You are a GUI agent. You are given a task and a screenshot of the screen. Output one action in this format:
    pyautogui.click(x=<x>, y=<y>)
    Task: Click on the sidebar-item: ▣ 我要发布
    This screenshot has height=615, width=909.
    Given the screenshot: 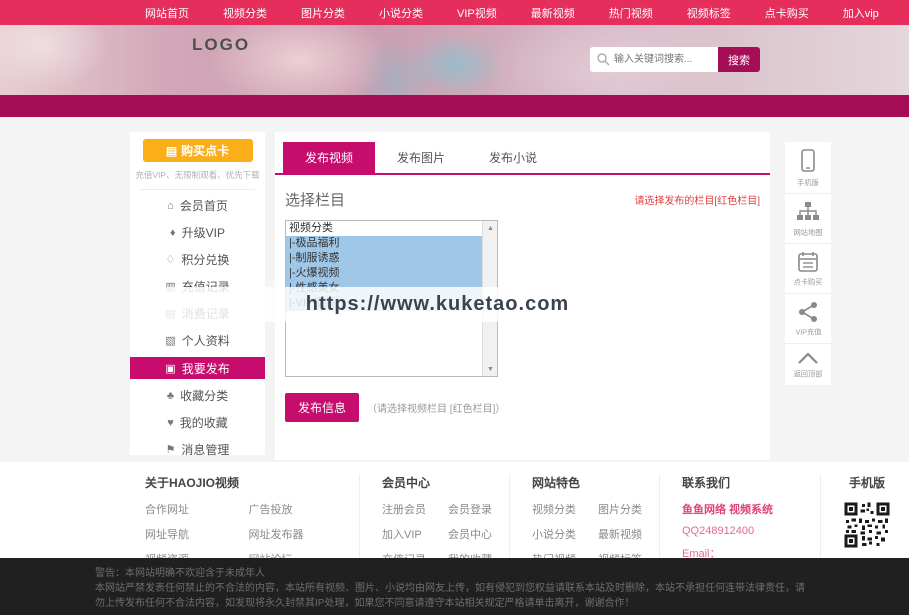 What is the action you would take?
    pyautogui.click(x=197, y=368)
    